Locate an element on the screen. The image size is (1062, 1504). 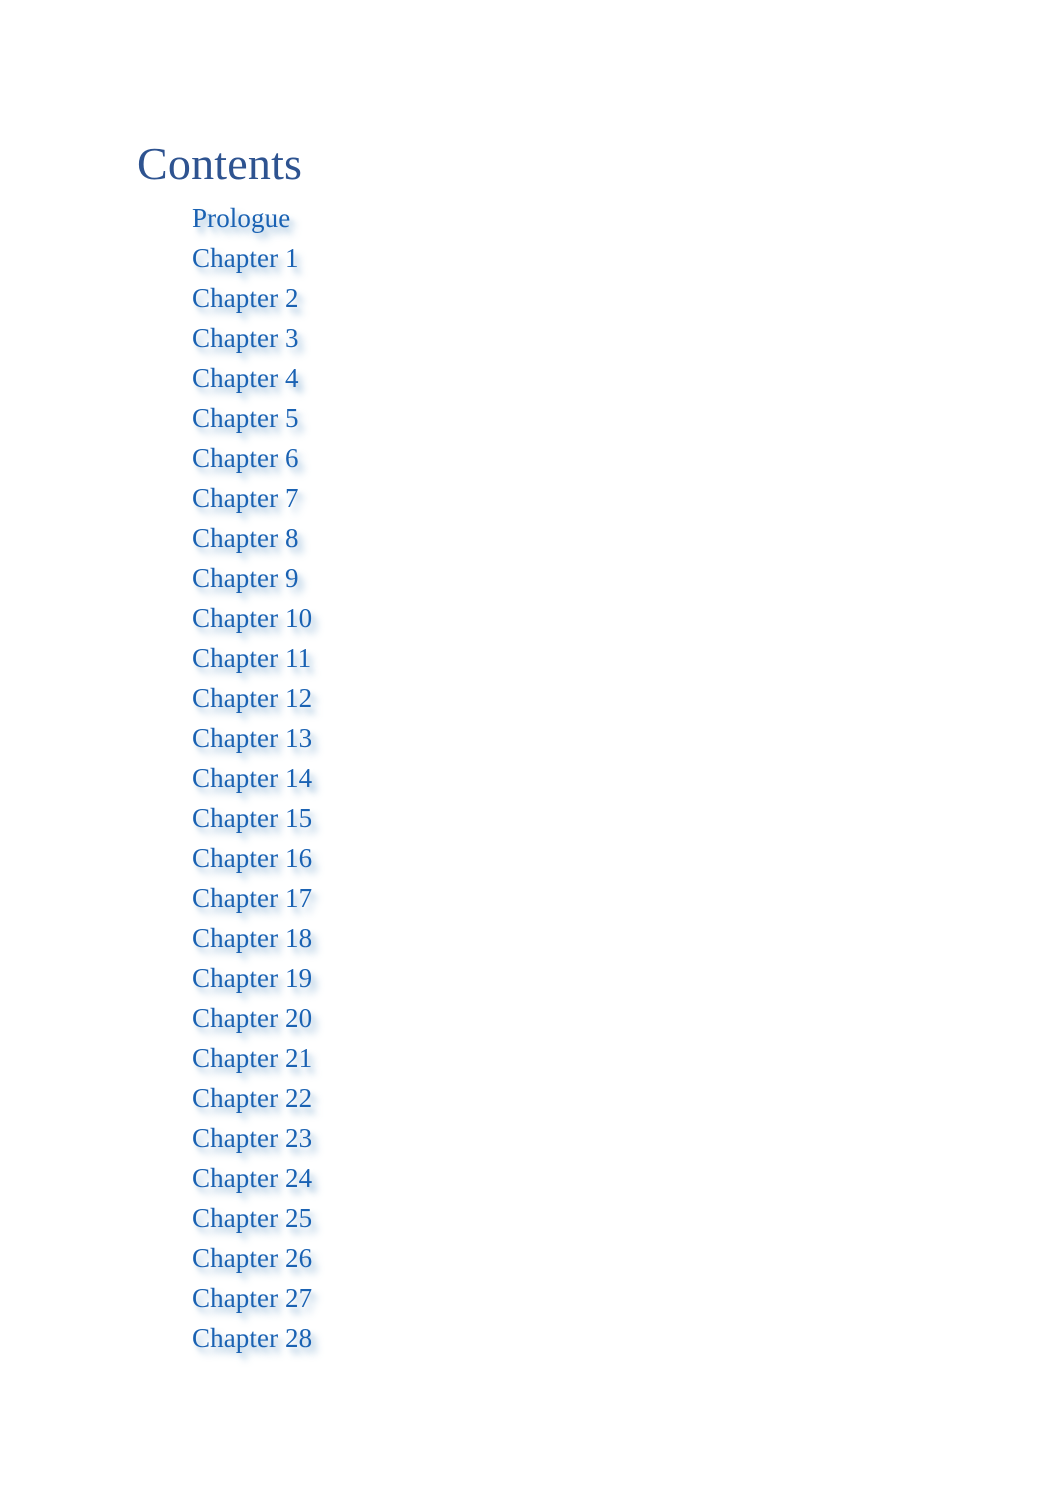
toc-link: Chapter 26 is located at coordinates (252, 1258).